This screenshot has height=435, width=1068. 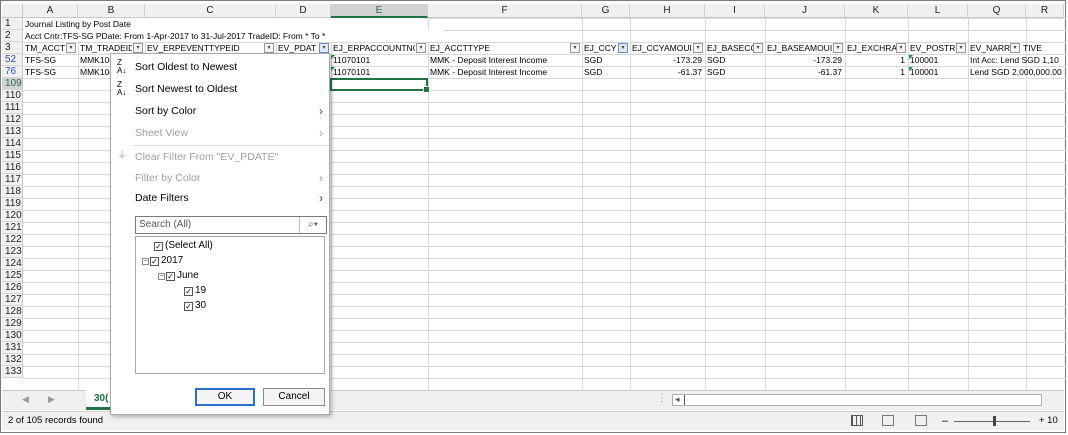 I want to click on split-handle-icon: ⋮, so click(x=662, y=398).